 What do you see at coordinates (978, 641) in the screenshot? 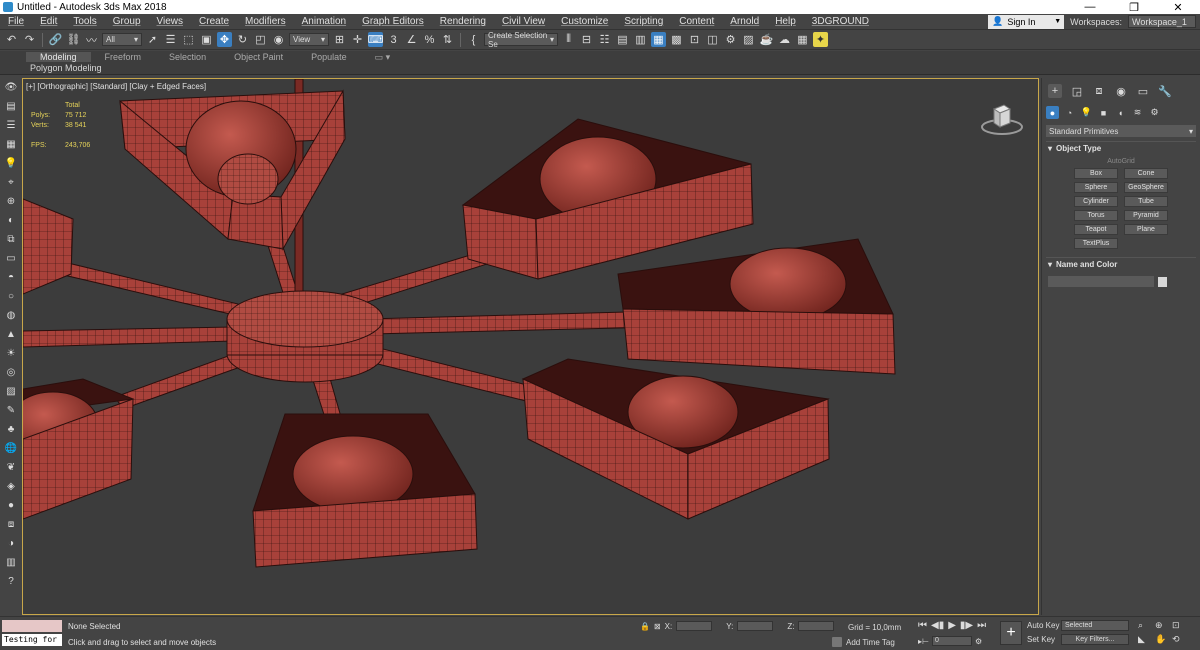
I see `time-config-icon: ⚙` at bounding box center [978, 641].